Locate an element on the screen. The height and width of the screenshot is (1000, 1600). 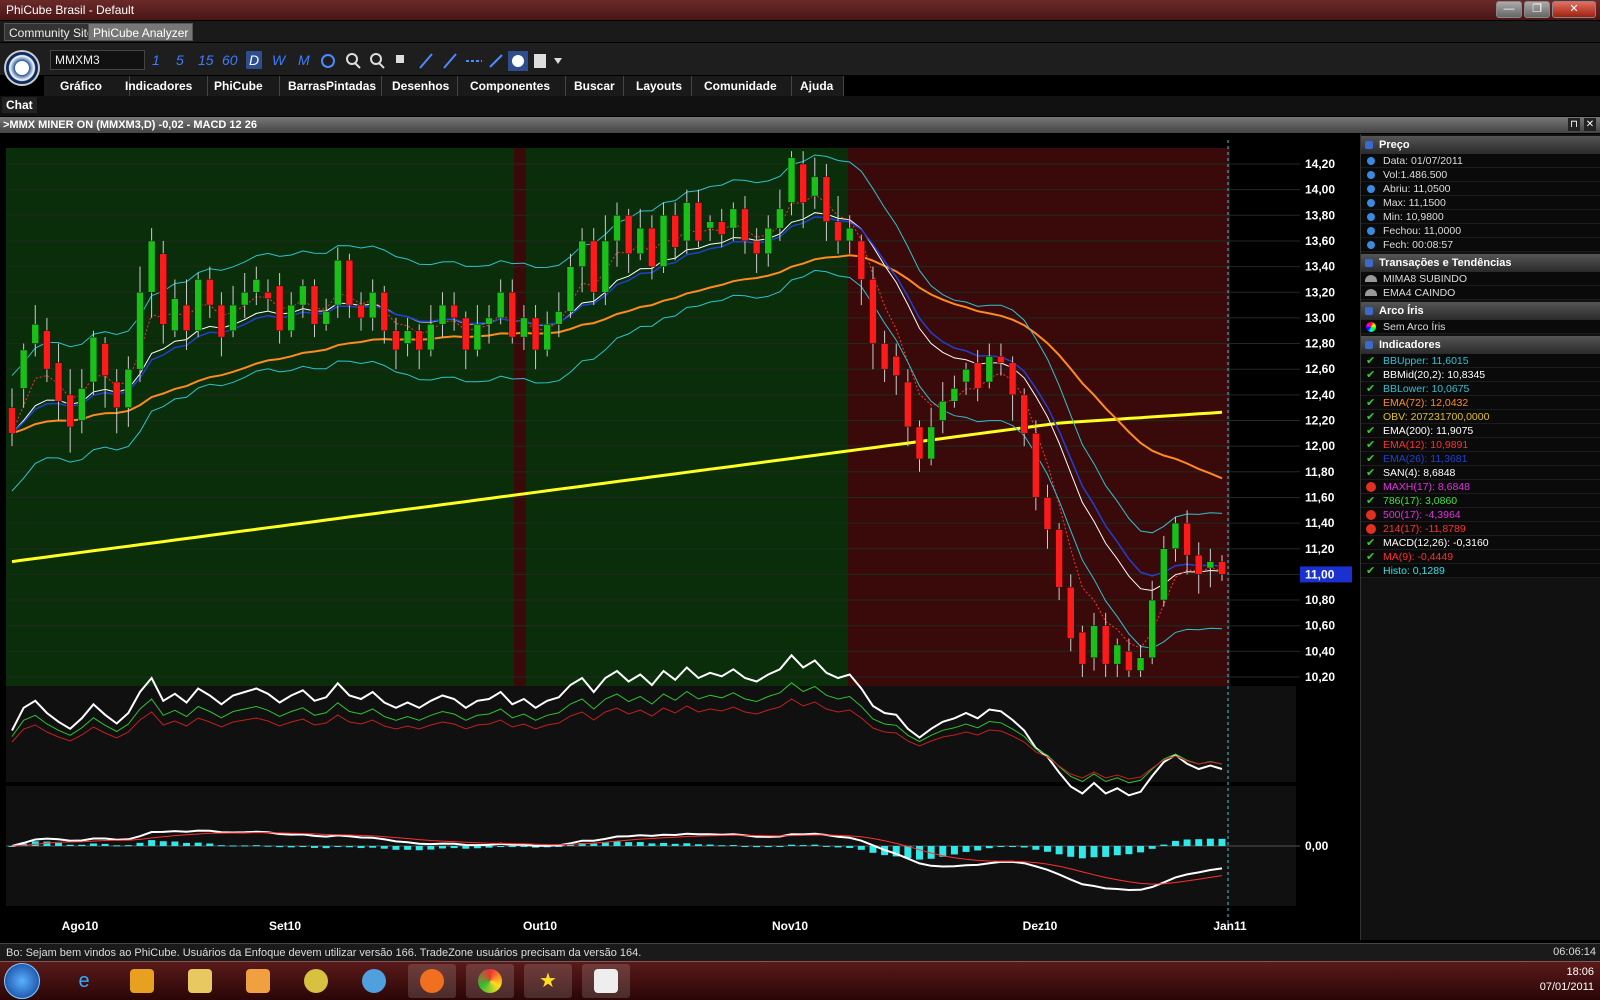
tab-phicube-analyzer: PhiCube Analyzer is located at coordinates (141, 32).